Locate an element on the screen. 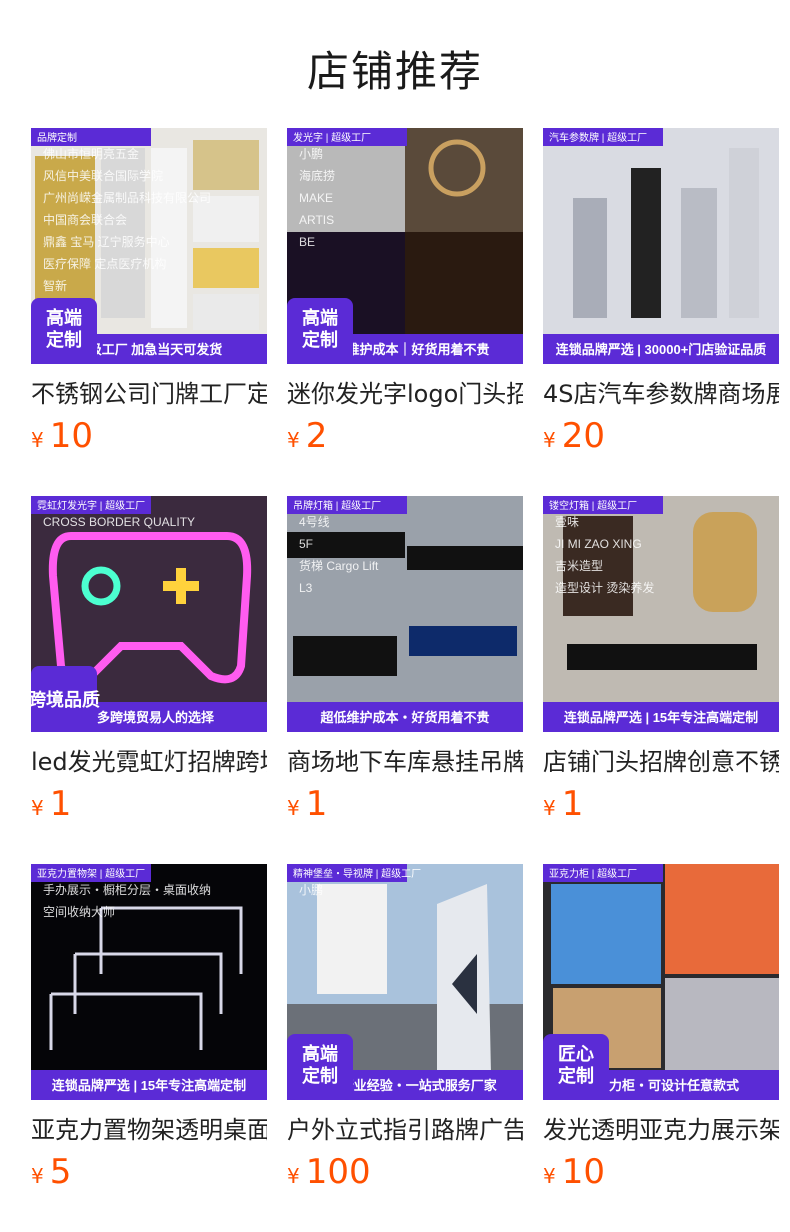 The image size is (790, 1232). image-text: 鼎鑫 宝马 辽宁服务中心 is located at coordinates (106, 241).